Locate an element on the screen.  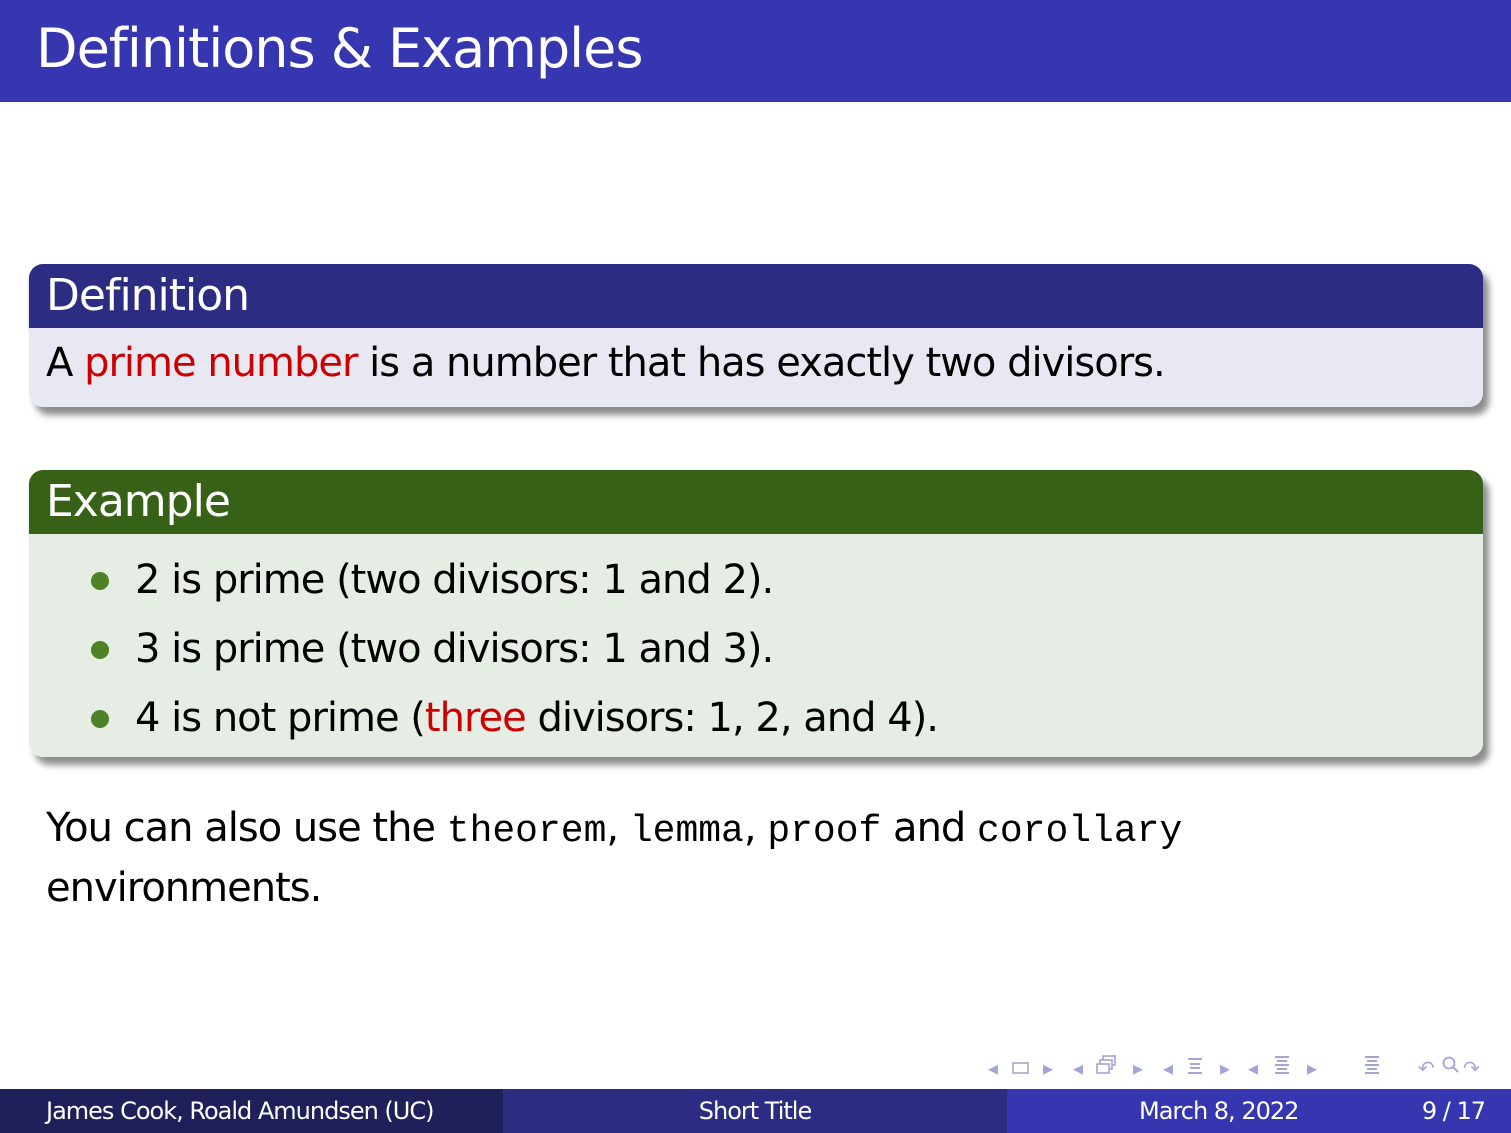
slide-title: Definitions & Examples is located at coordinates (339, 48).